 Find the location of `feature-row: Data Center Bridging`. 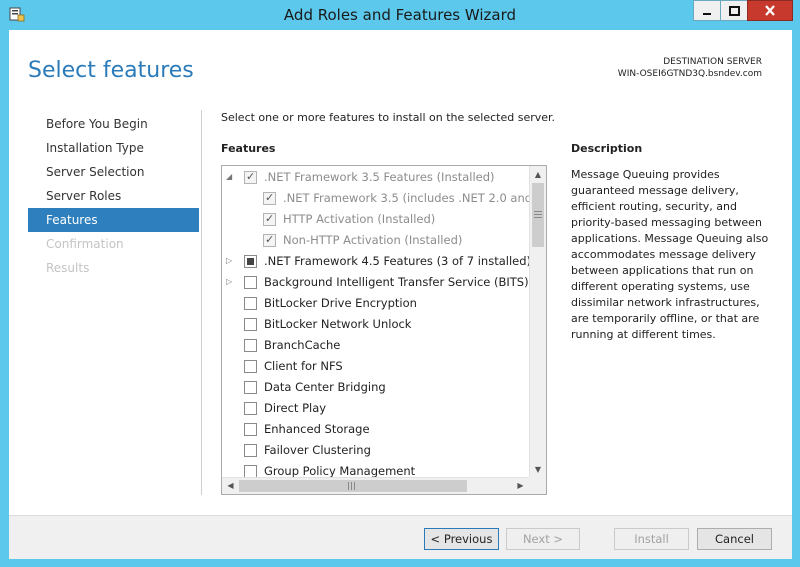

feature-row: Data Center Bridging is located at coordinates (376, 387).